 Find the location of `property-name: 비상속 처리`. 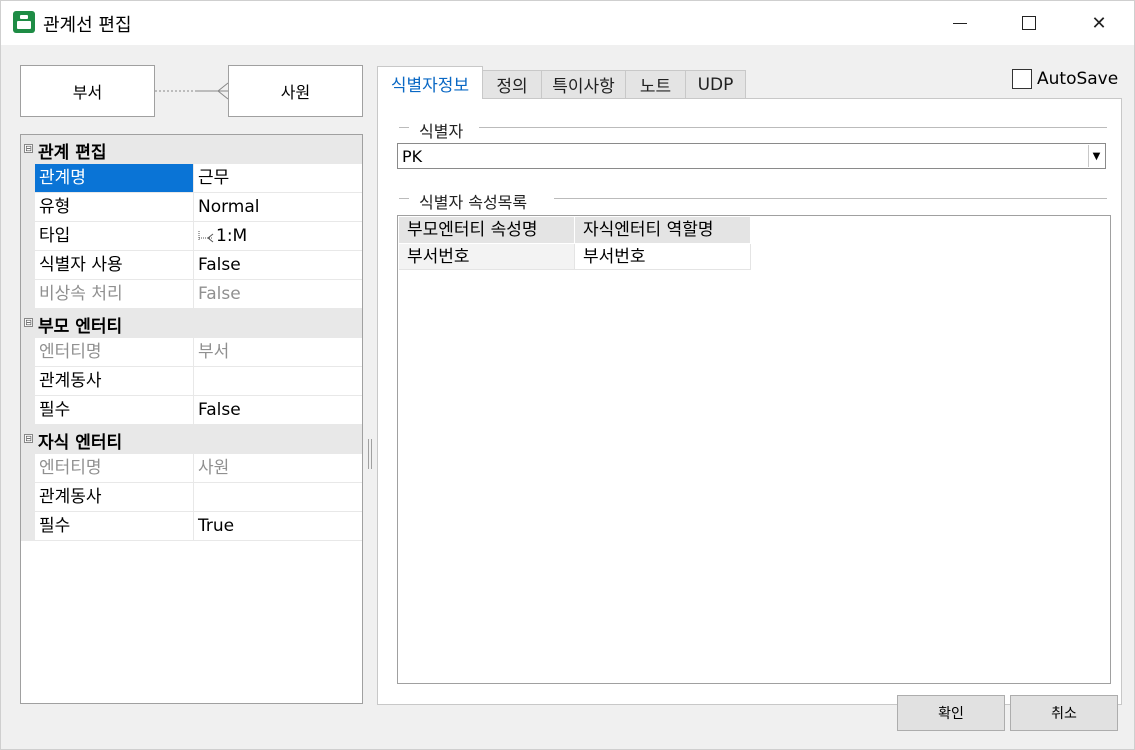

property-name: 비상속 처리 is located at coordinates (114, 294).